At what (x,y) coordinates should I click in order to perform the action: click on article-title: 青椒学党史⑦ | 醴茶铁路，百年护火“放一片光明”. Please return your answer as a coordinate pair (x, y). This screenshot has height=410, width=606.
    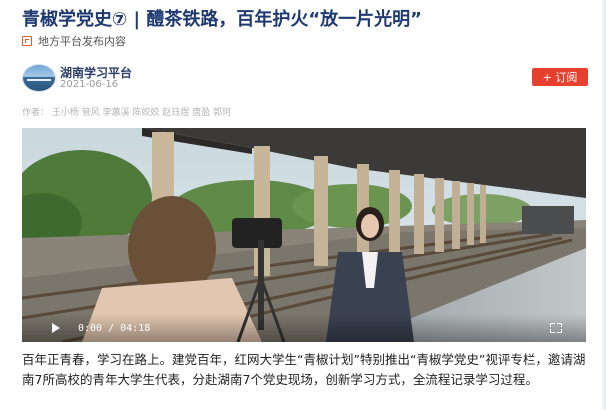
    Looking at the image, I should click on (222, 19).